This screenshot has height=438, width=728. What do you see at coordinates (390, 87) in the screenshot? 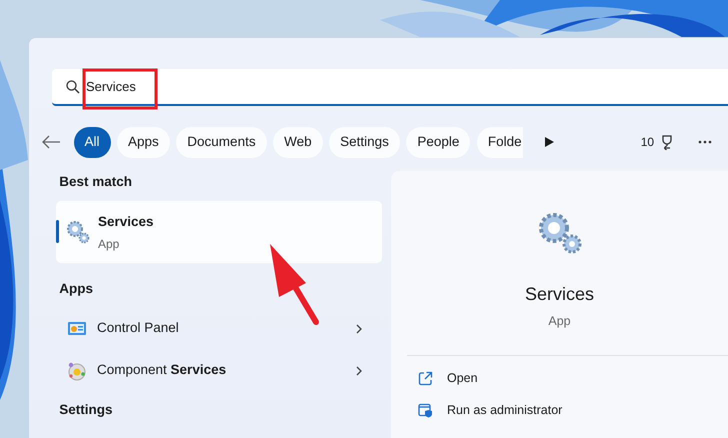
I see `search-field: Services` at bounding box center [390, 87].